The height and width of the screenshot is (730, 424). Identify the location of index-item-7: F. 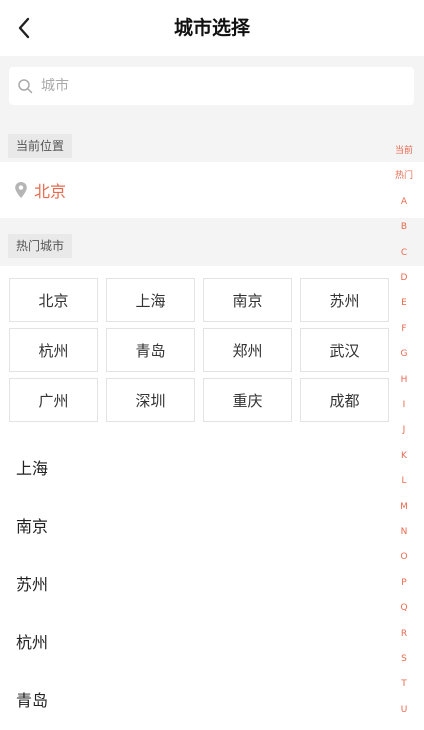
(404, 329).